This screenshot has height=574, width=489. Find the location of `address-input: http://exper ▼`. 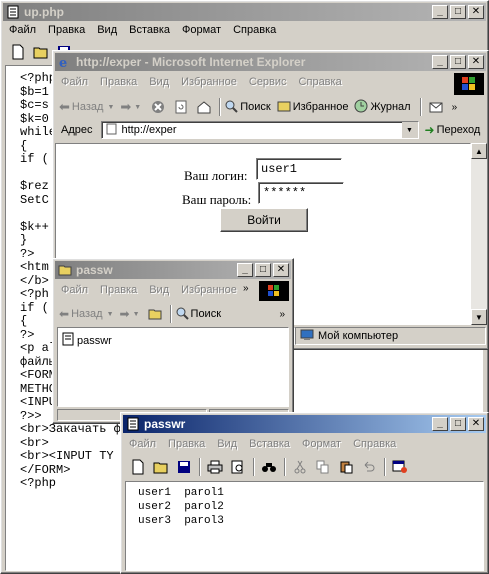

address-input: http://exper ▼ is located at coordinates (259, 130).